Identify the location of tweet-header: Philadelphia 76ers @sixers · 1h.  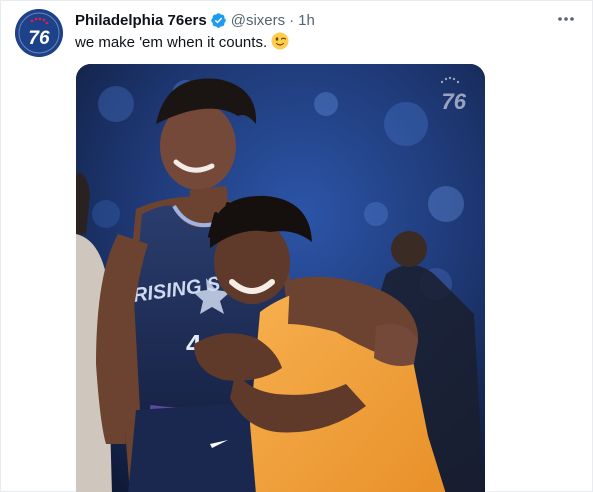
(195, 20).